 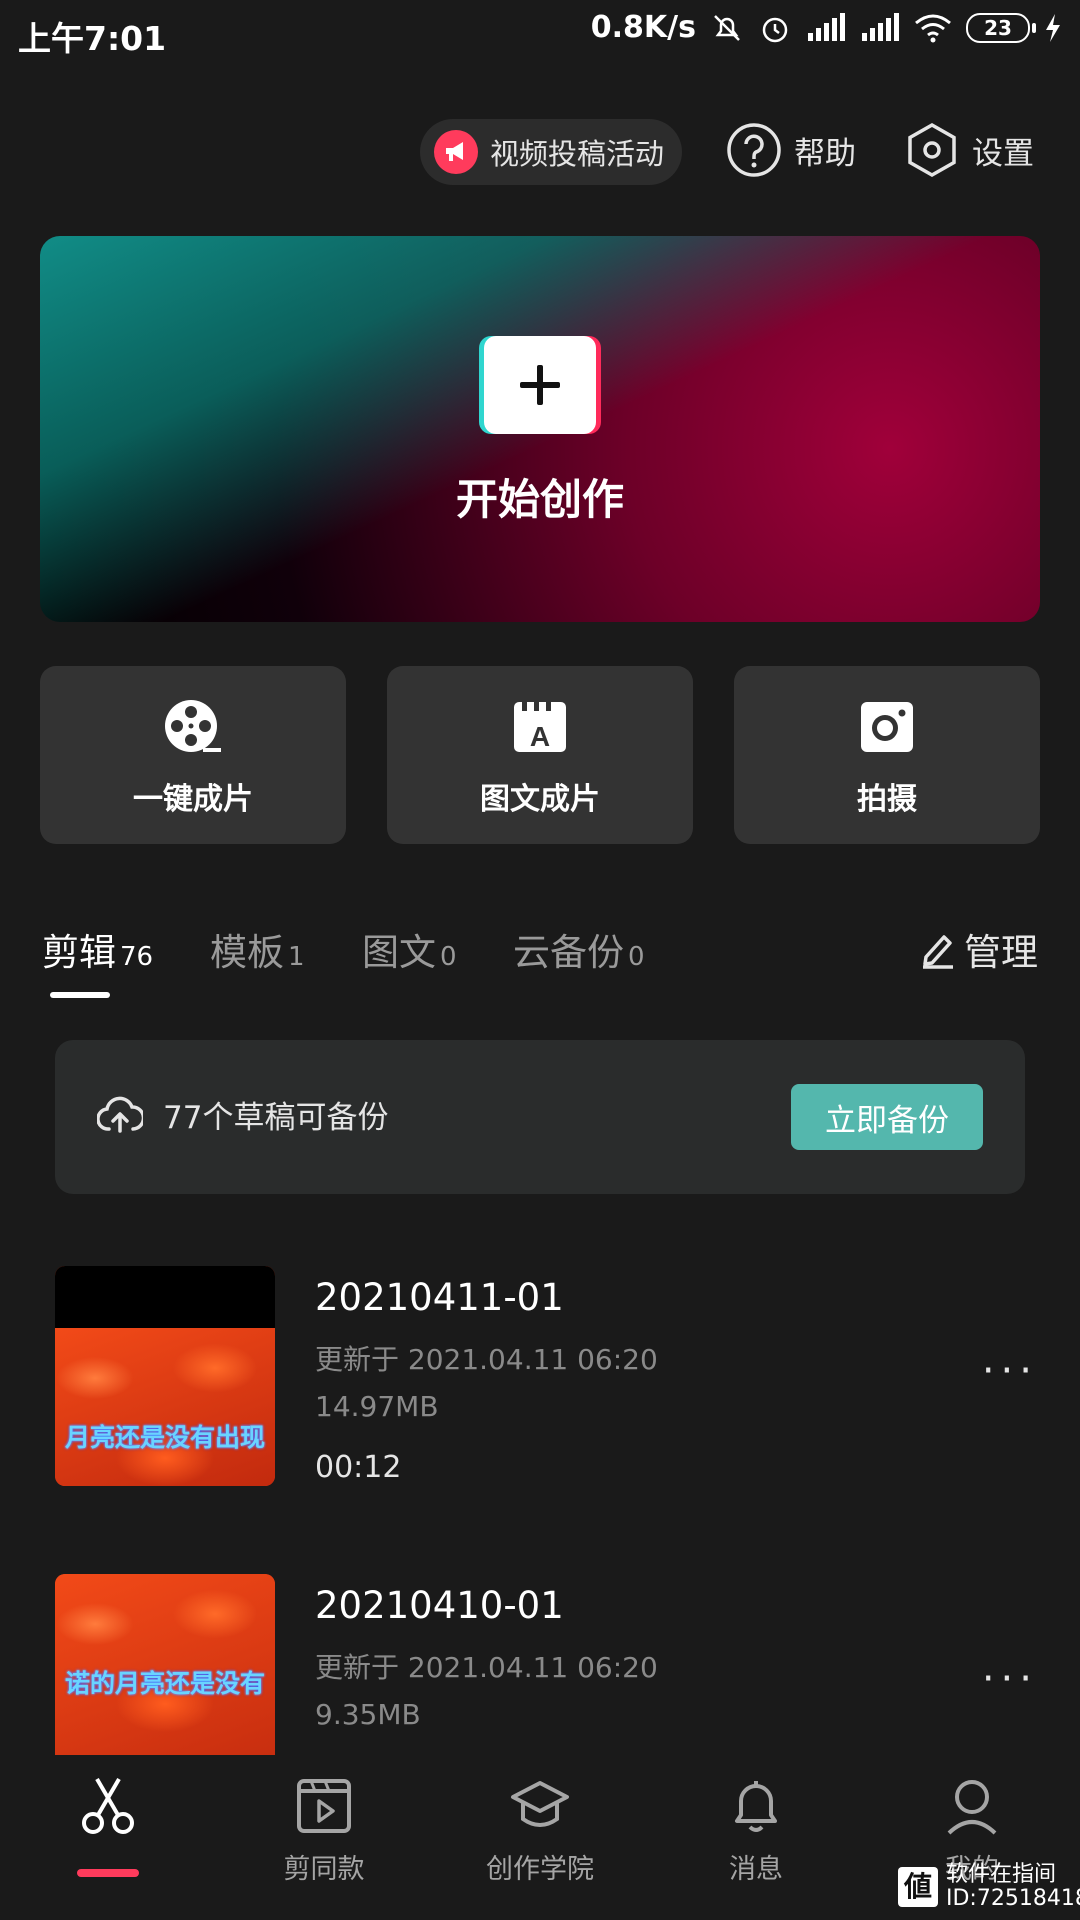 I want to click on tab-label: 云备份, so click(x=568, y=952).